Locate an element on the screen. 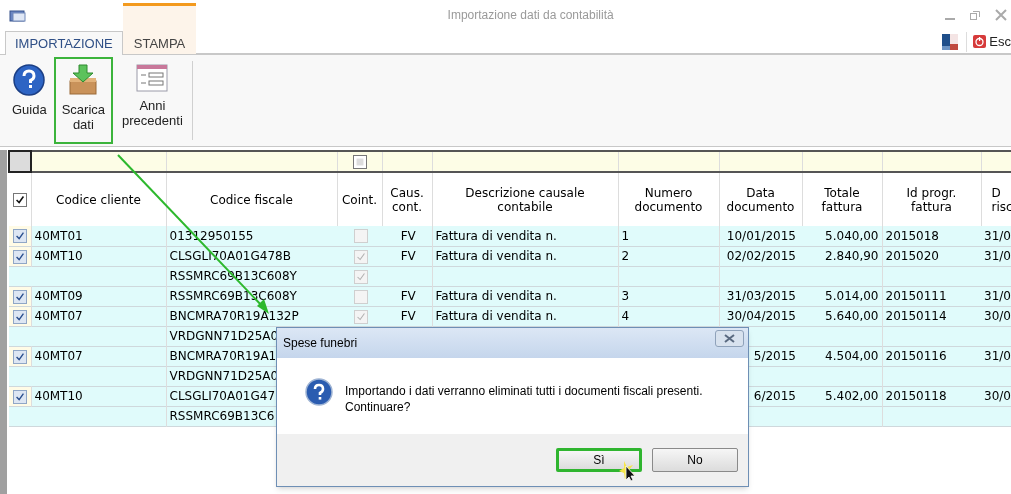 This screenshot has height=494, width=1011. table-cell: 40MT01 is located at coordinates (98, 236).